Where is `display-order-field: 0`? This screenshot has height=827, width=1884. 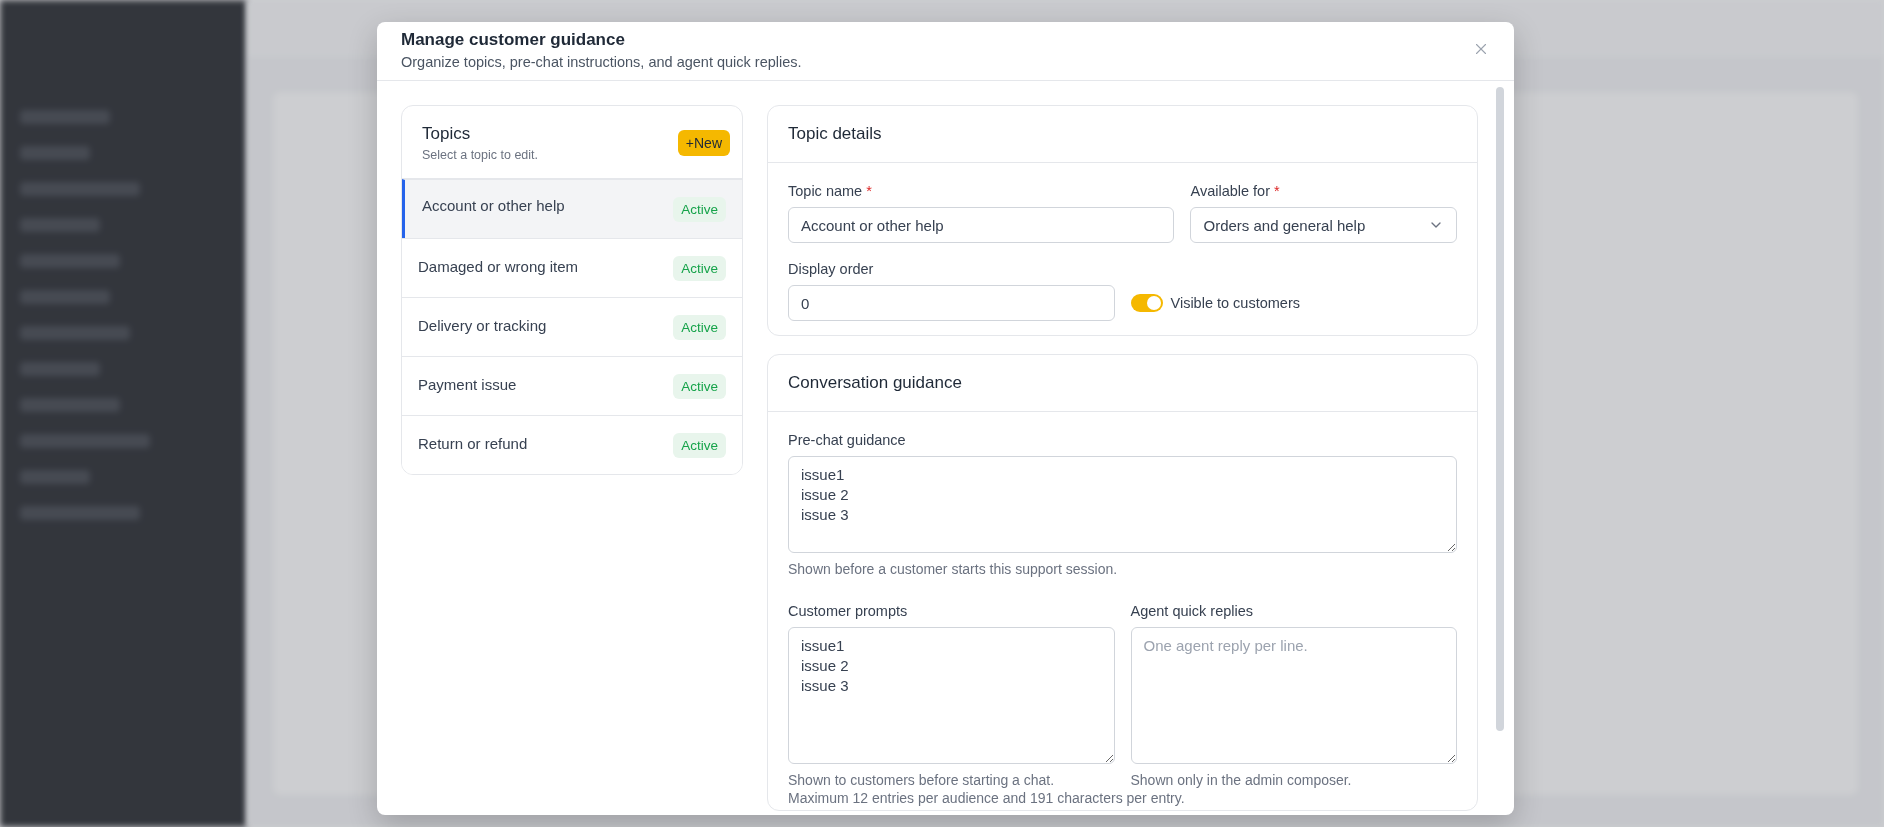 display-order-field: 0 is located at coordinates (951, 303).